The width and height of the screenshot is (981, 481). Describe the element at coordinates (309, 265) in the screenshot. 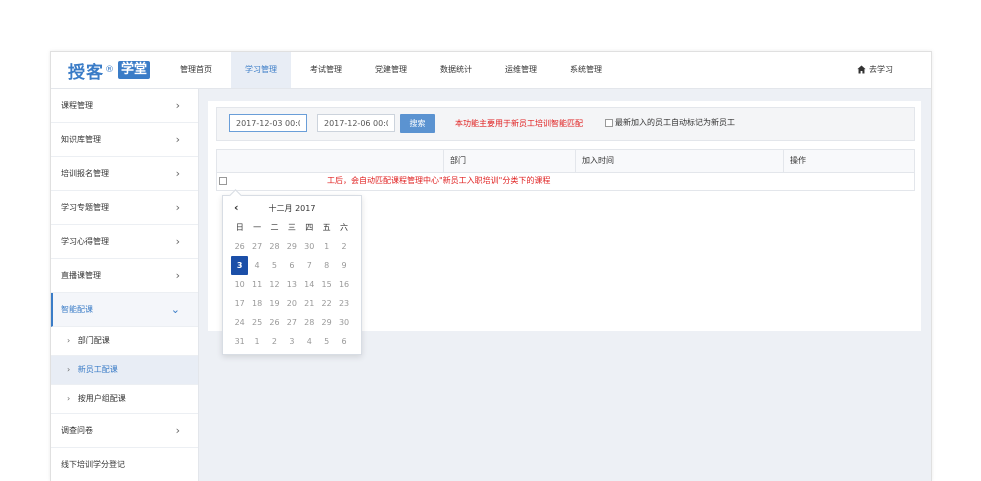

I see `calendar-day: 7` at that location.